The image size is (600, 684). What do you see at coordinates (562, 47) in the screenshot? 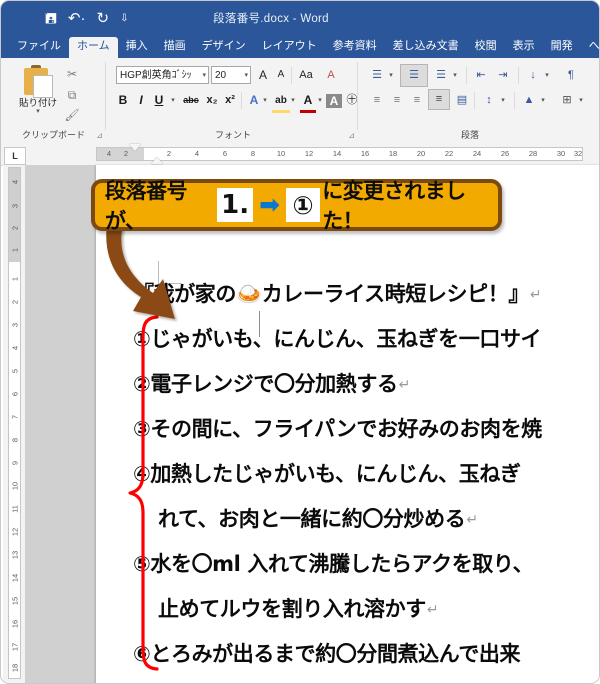
I see `tab-developer: 開発` at bounding box center [562, 47].